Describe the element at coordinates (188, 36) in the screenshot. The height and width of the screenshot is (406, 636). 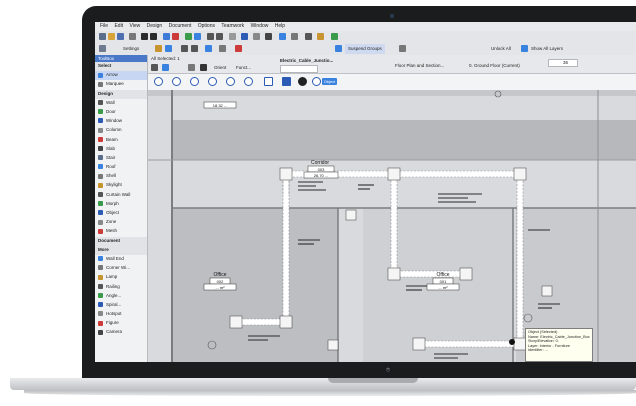
I see `snap-icon` at that location.